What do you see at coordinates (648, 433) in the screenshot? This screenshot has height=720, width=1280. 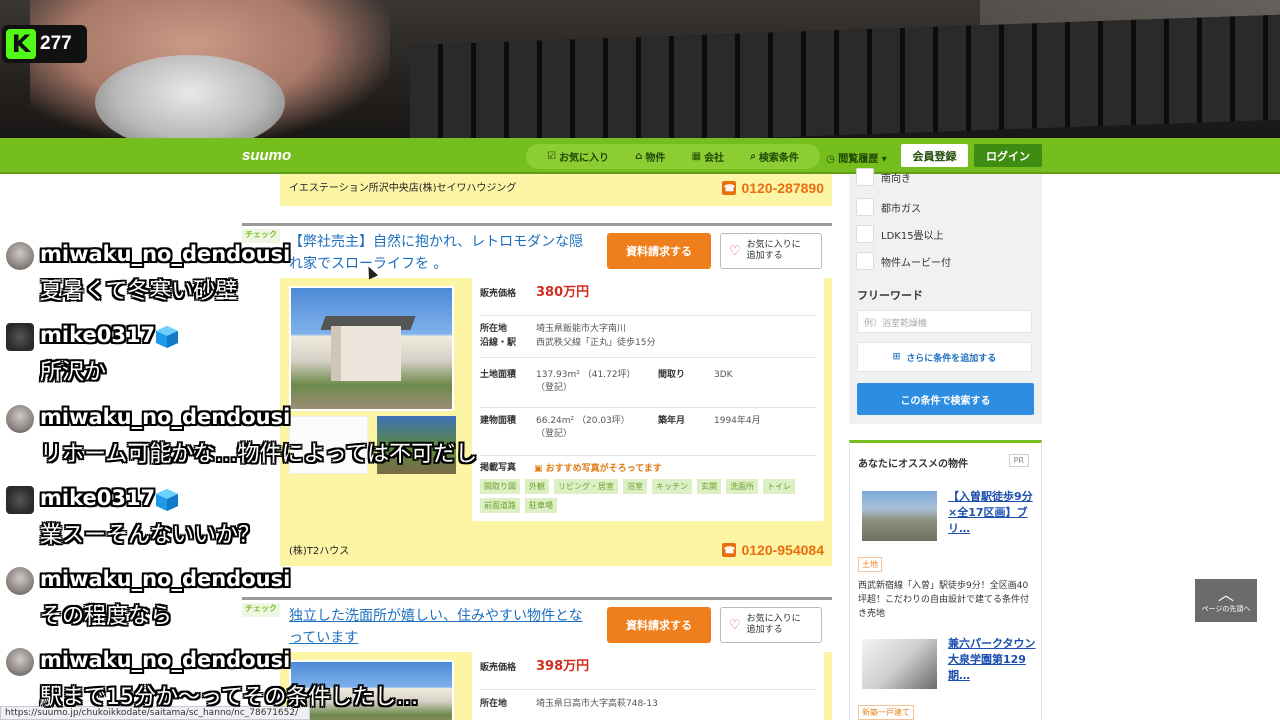 I see `spec-building-row: 建物面積 66.24m² （20.03坪） （登記） 築年月 1994年4月` at bounding box center [648, 433].